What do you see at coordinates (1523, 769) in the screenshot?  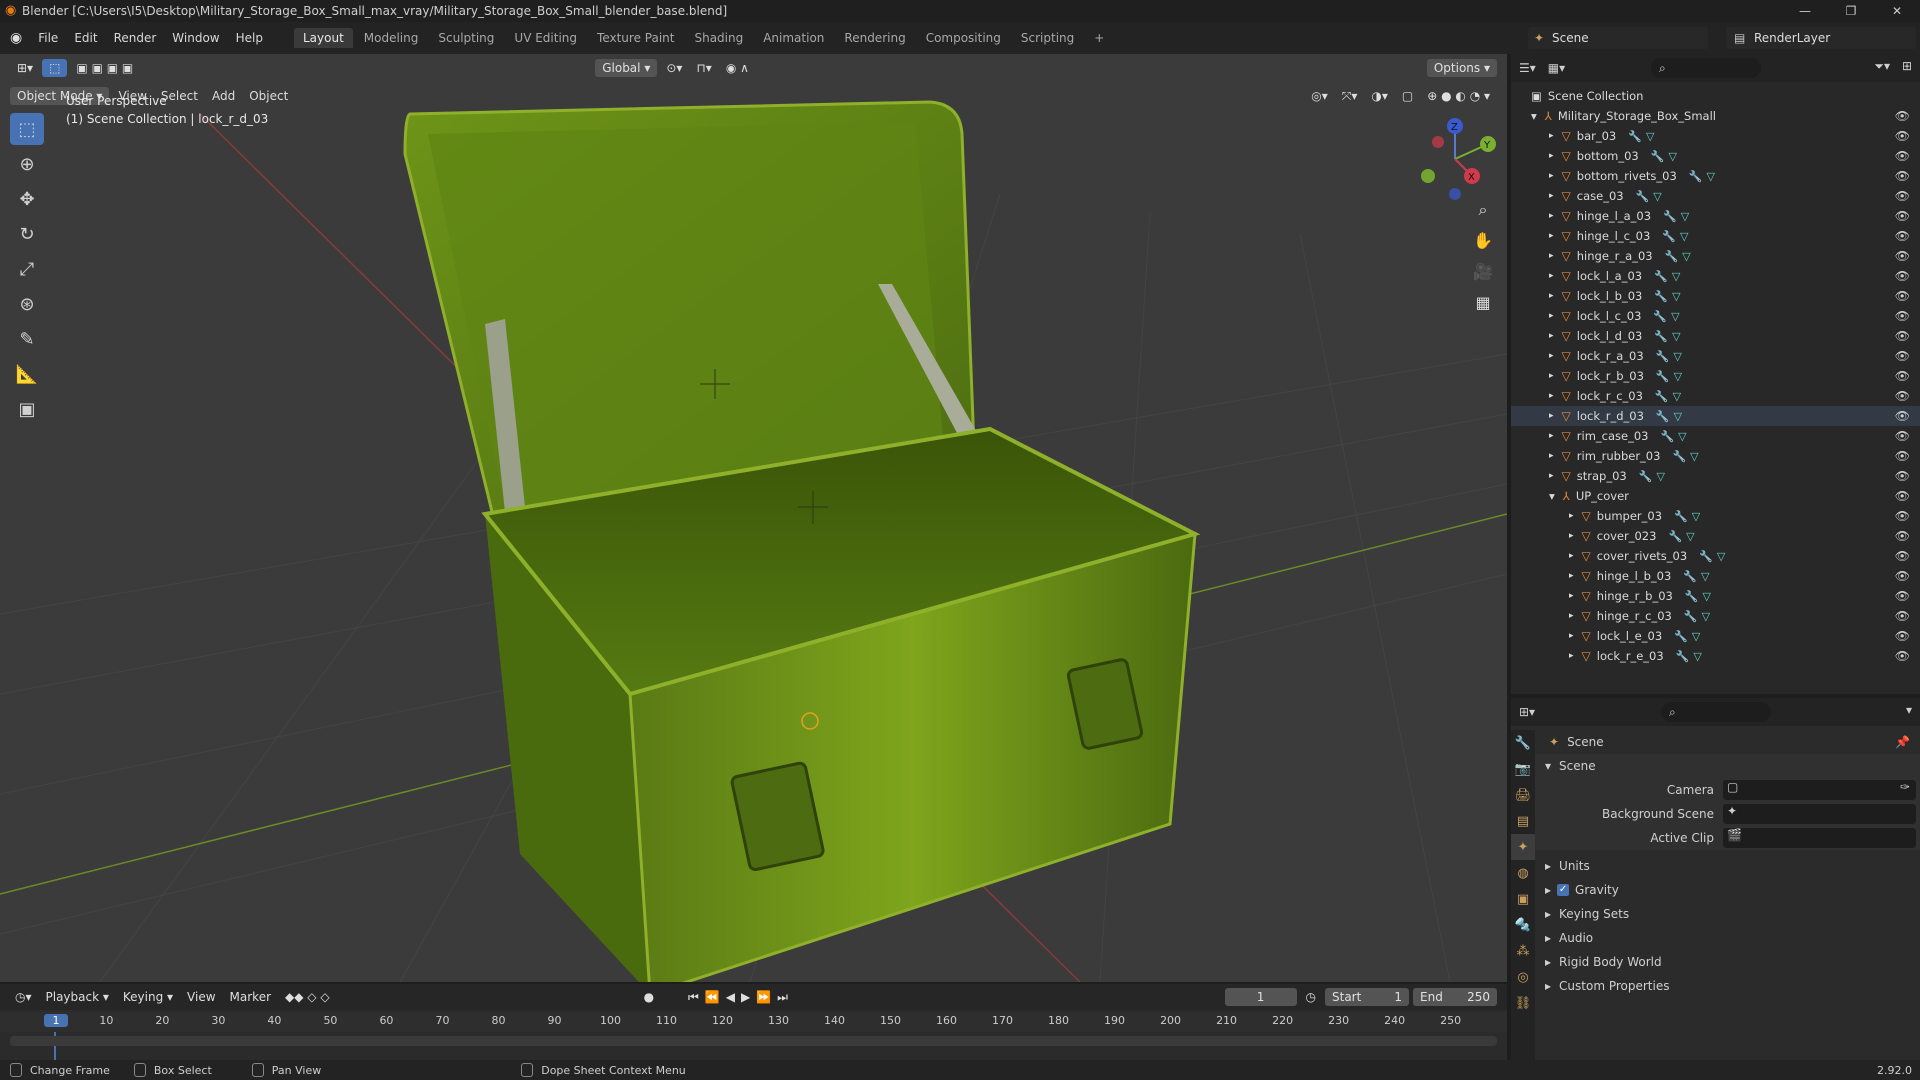 I see `render-tab-icon: 📷` at bounding box center [1523, 769].